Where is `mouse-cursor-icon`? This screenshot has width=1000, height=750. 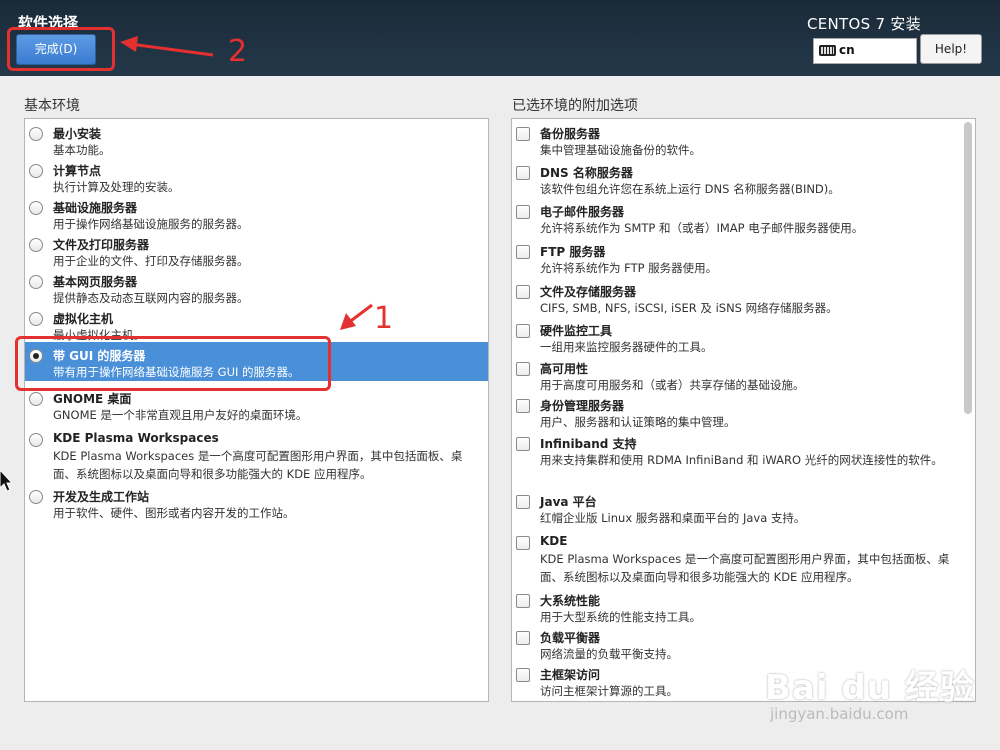
mouse-cursor-icon is located at coordinates (6, 481).